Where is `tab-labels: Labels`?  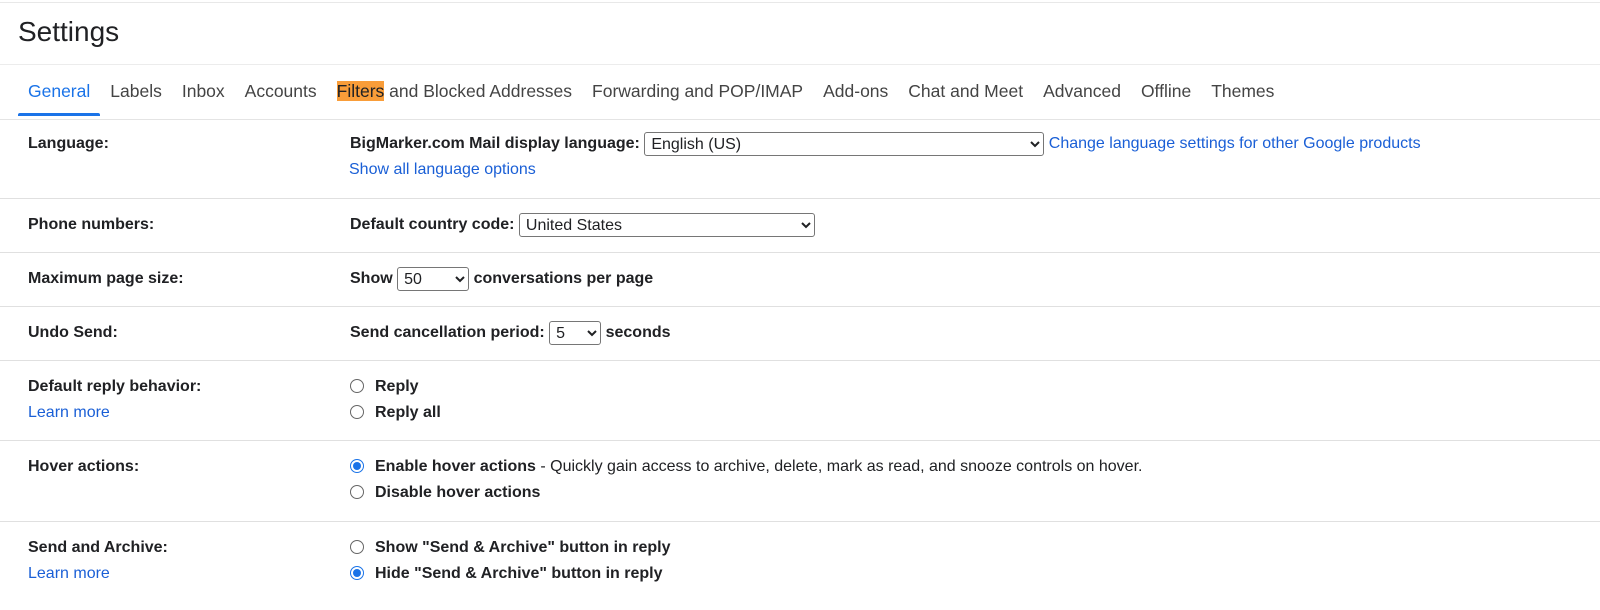
tab-labels: Labels is located at coordinates (136, 97).